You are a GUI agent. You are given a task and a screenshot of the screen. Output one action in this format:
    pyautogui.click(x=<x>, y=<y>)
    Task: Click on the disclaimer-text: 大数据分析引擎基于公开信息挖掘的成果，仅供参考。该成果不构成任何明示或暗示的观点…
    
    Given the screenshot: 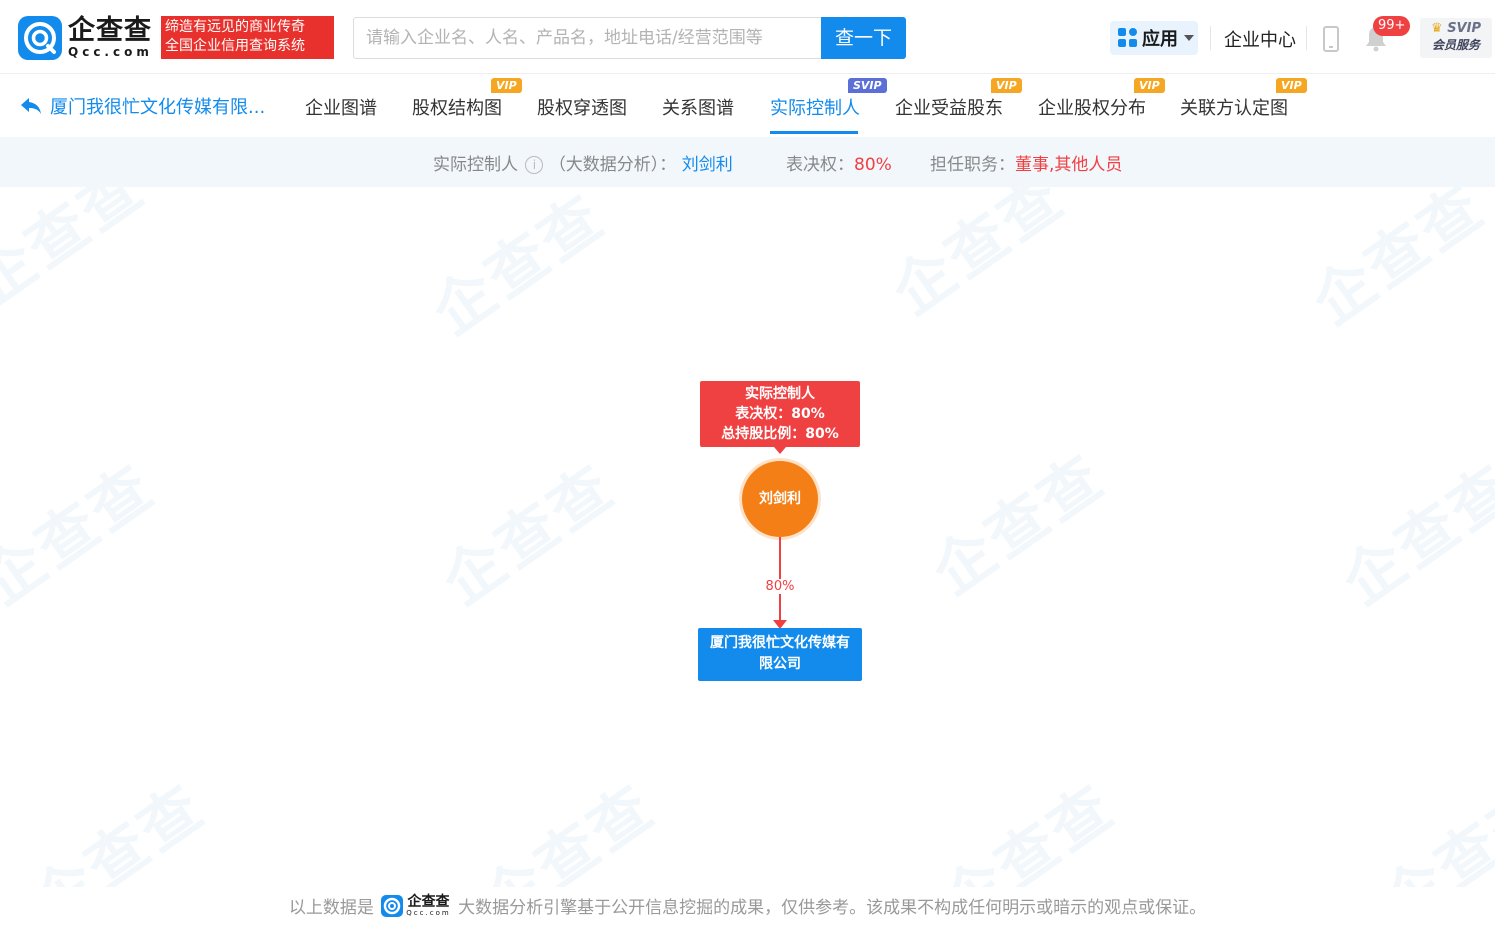 What is the action you would take?
    pyautogui.click(x=832, y=908)
    